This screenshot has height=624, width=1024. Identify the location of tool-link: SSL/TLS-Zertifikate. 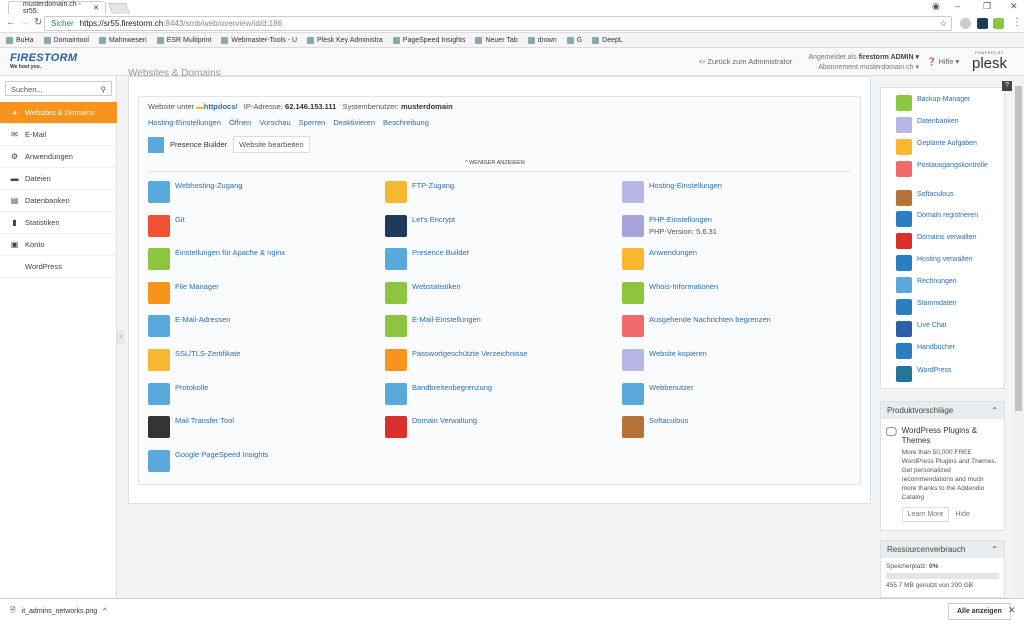
(207, 354).